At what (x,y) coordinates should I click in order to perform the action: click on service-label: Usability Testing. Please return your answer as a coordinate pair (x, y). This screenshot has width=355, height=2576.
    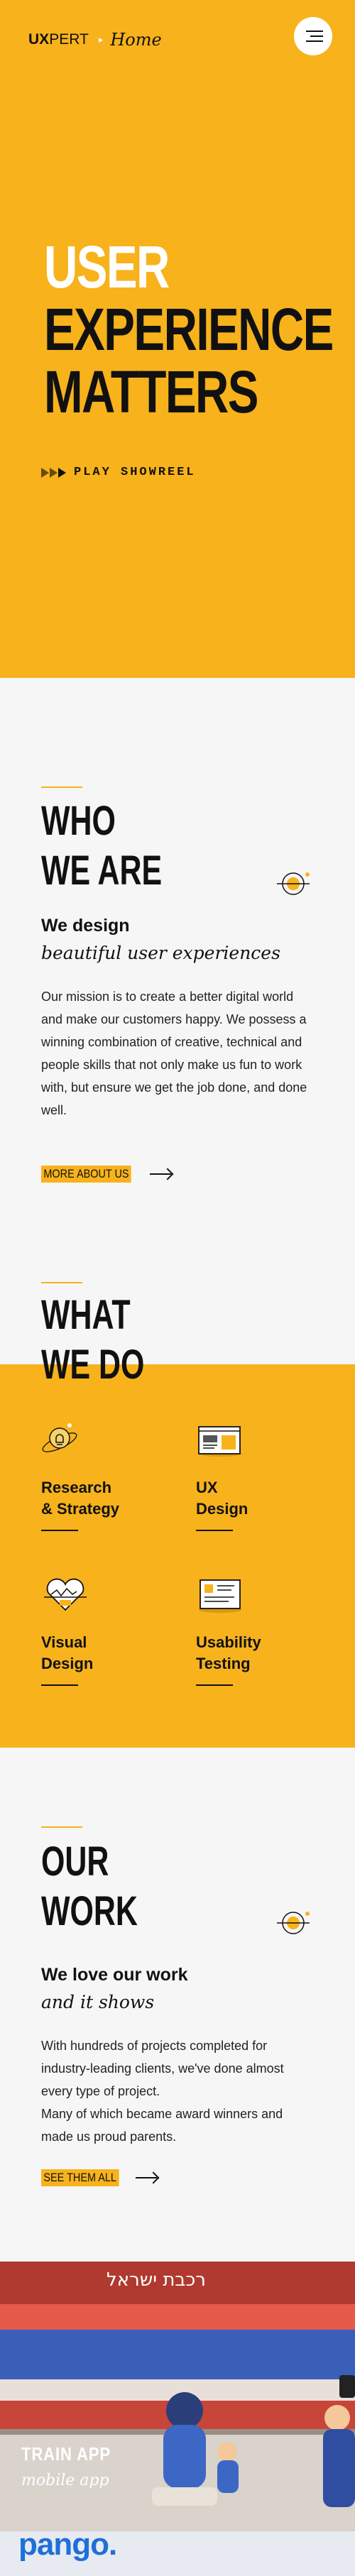
    Looking at the image, I should click on (228, 1653).